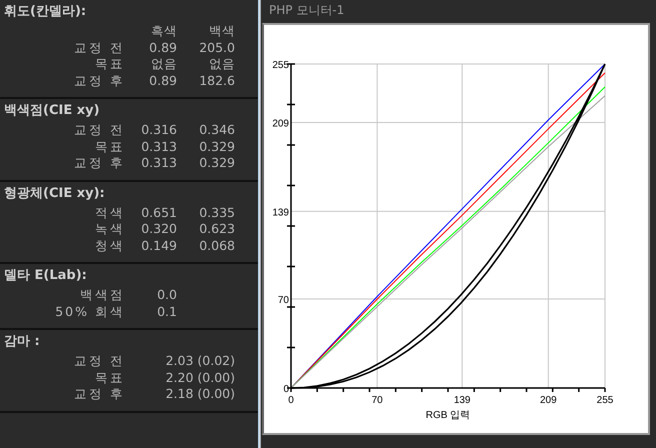  Describe the element at coordinates (22, 342) in the screenshot. I see `section-title: 감마 :` at that location.